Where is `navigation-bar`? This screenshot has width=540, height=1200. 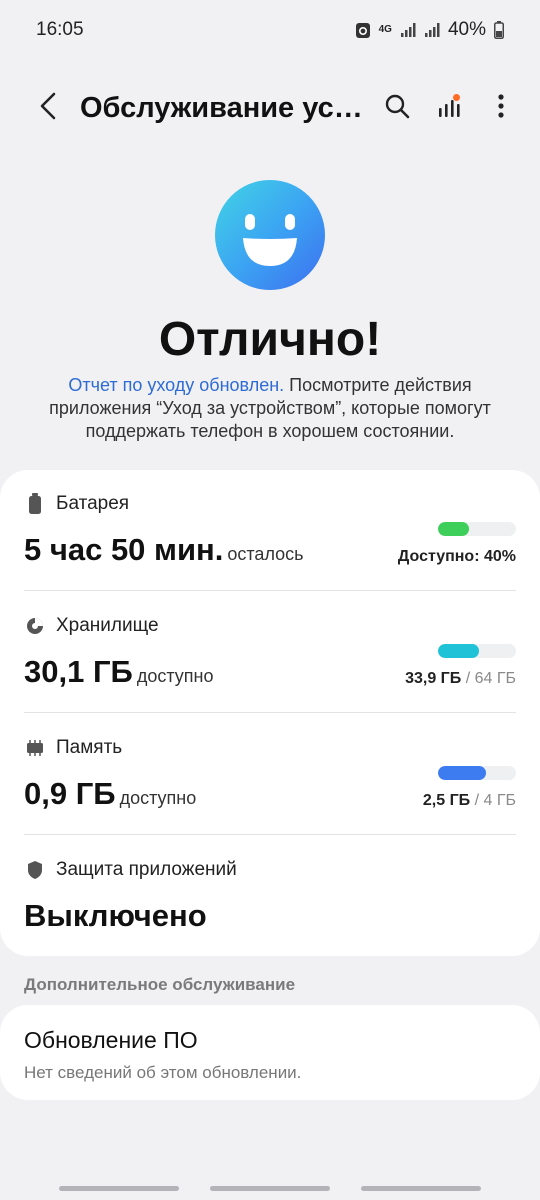 navigation-bar is located at coordinates (270, 1185).